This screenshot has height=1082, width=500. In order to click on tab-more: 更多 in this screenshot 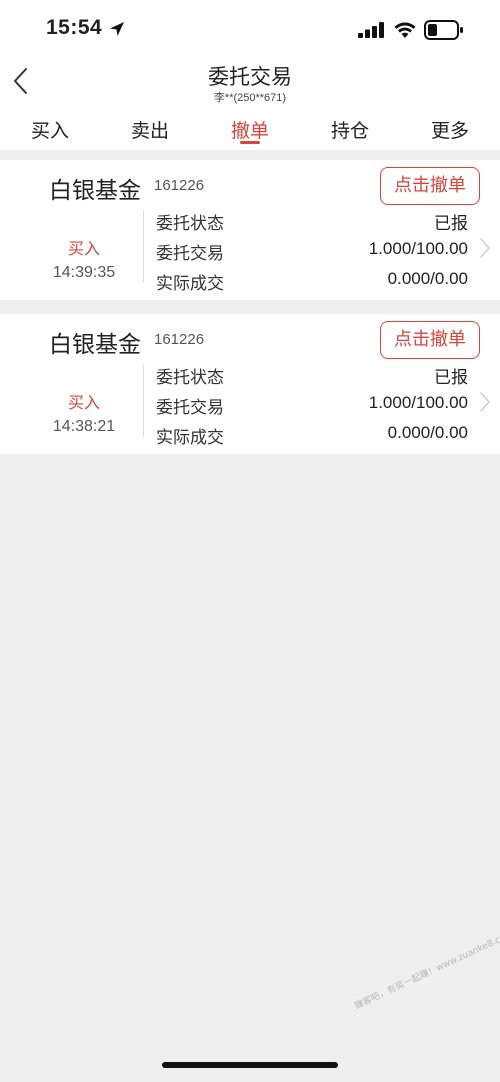, I will do `click(450, 129)`.